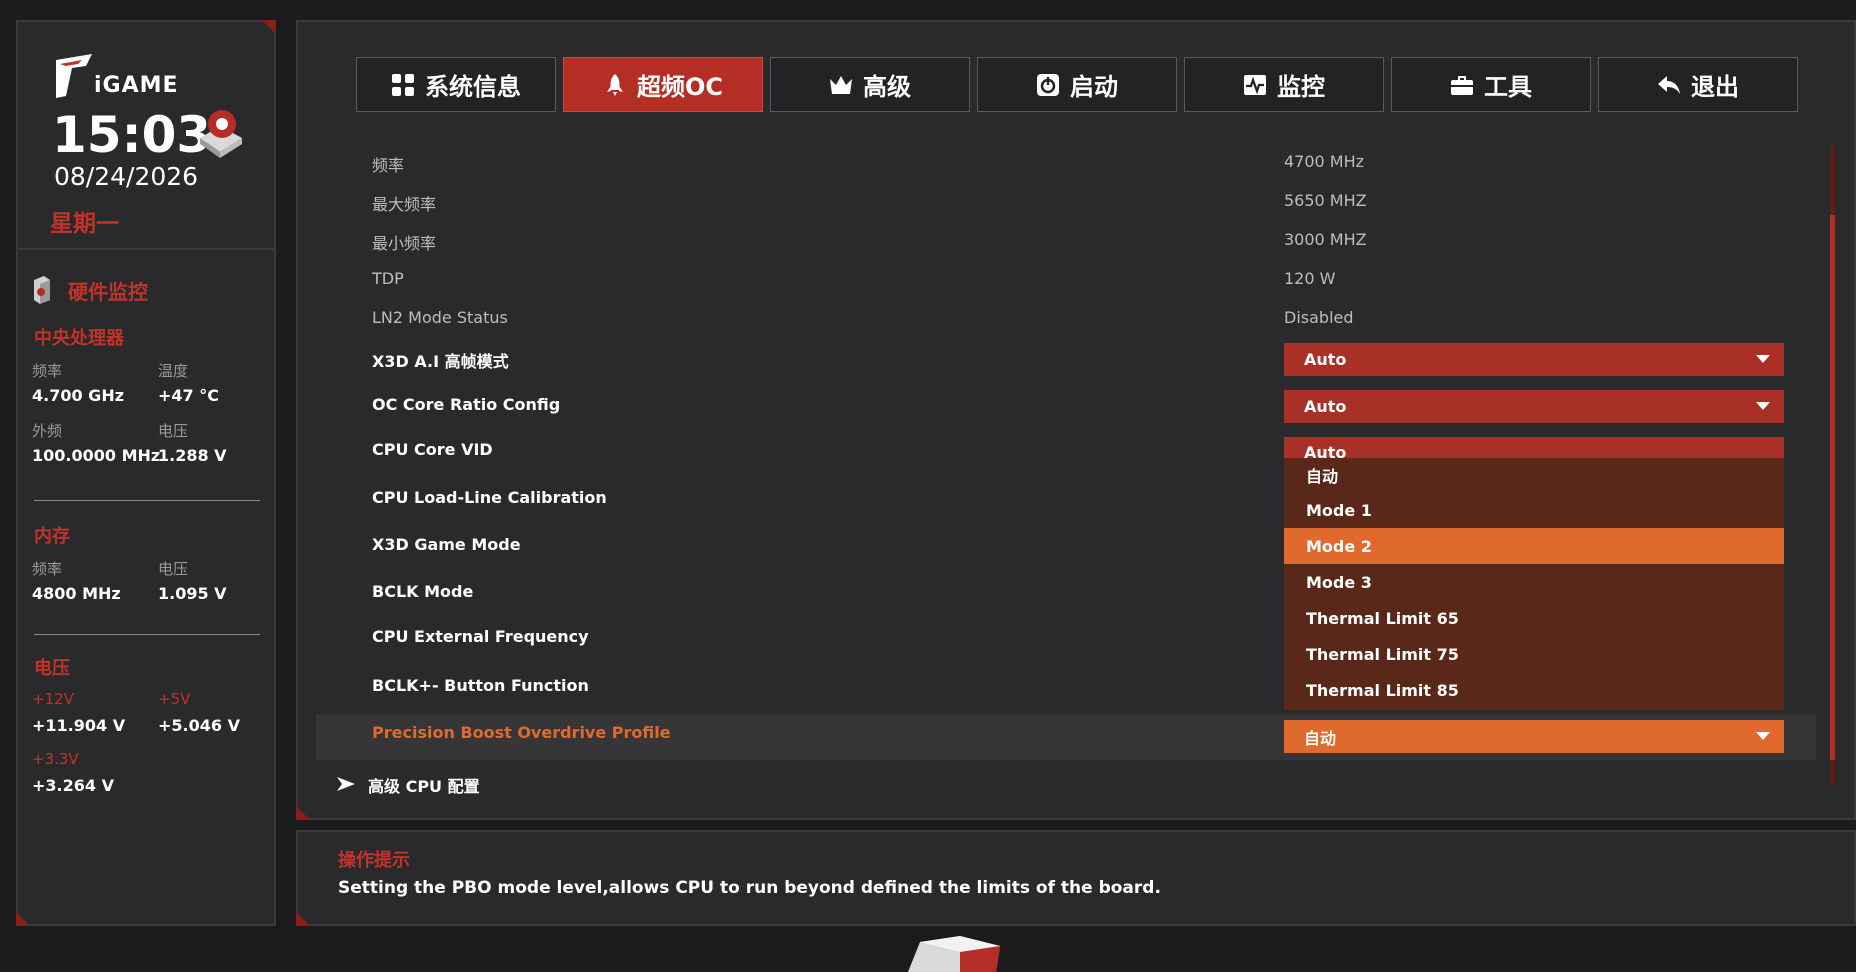 The width and height of the screenshot is (1856, 972). I want to click on setting-value-frequency: 4700 MHz, so click(1324, 161).